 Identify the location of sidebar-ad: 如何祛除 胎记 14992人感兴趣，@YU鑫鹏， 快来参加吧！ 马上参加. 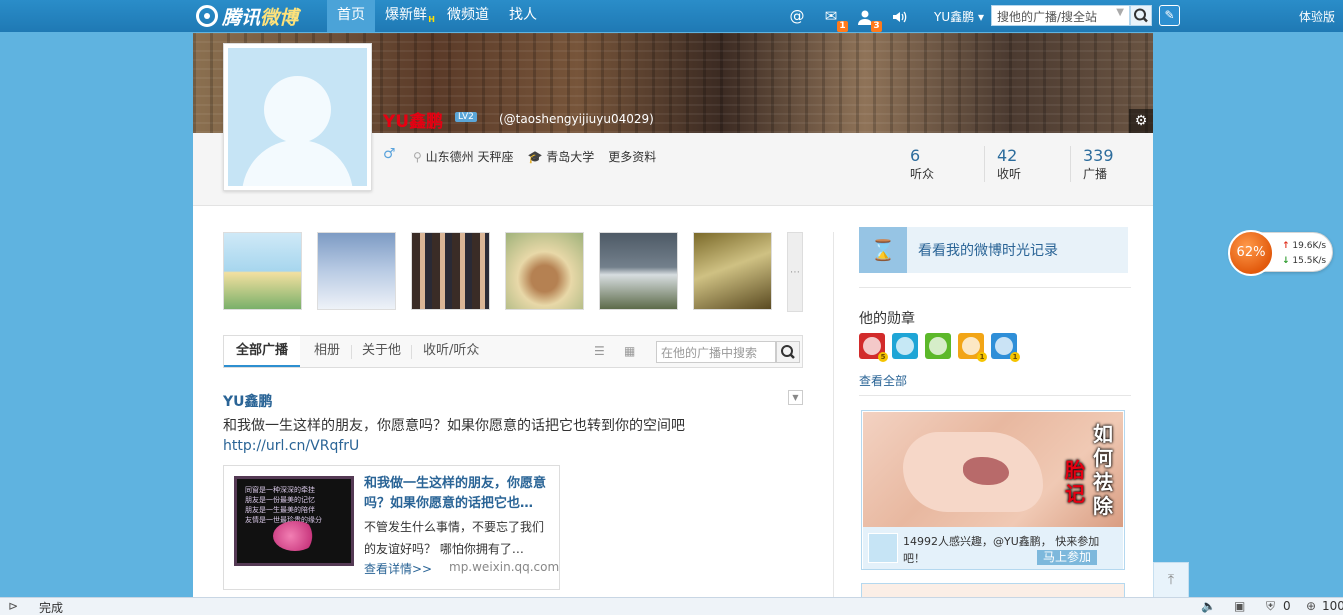
(993, 490).